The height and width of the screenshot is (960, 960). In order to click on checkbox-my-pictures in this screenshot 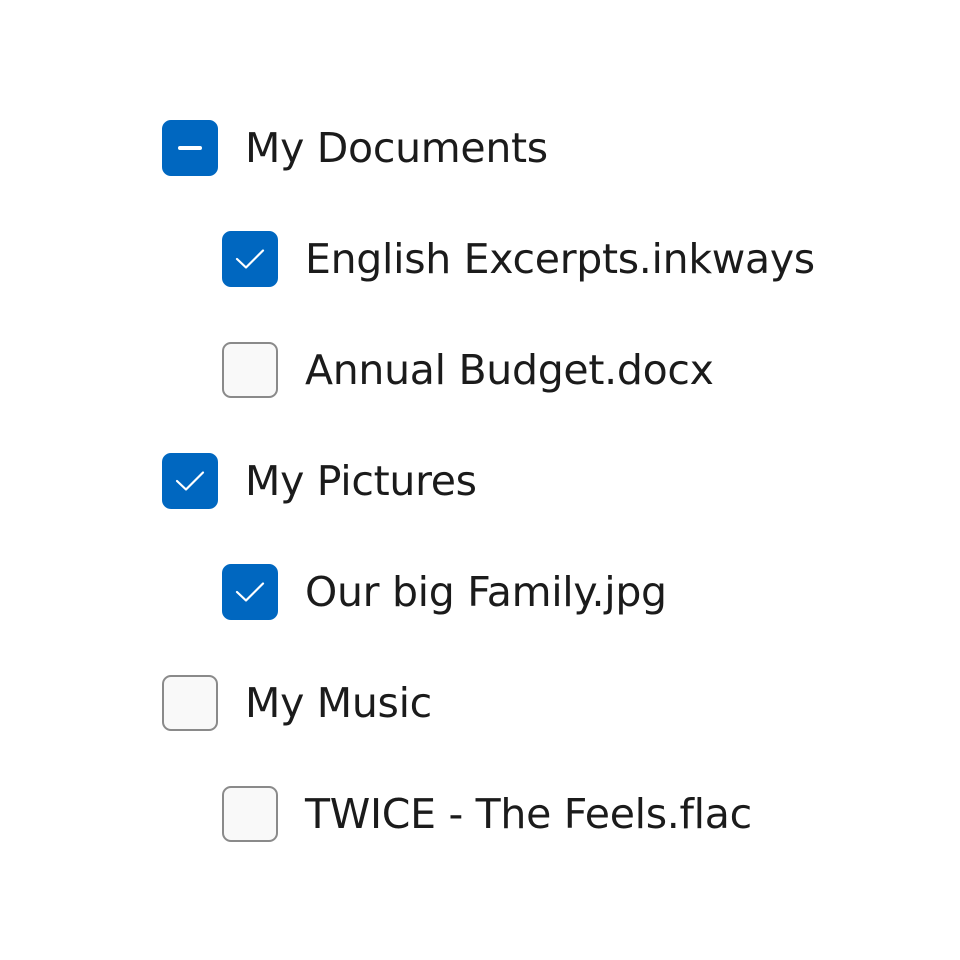, I will do `click(190, 481)`.